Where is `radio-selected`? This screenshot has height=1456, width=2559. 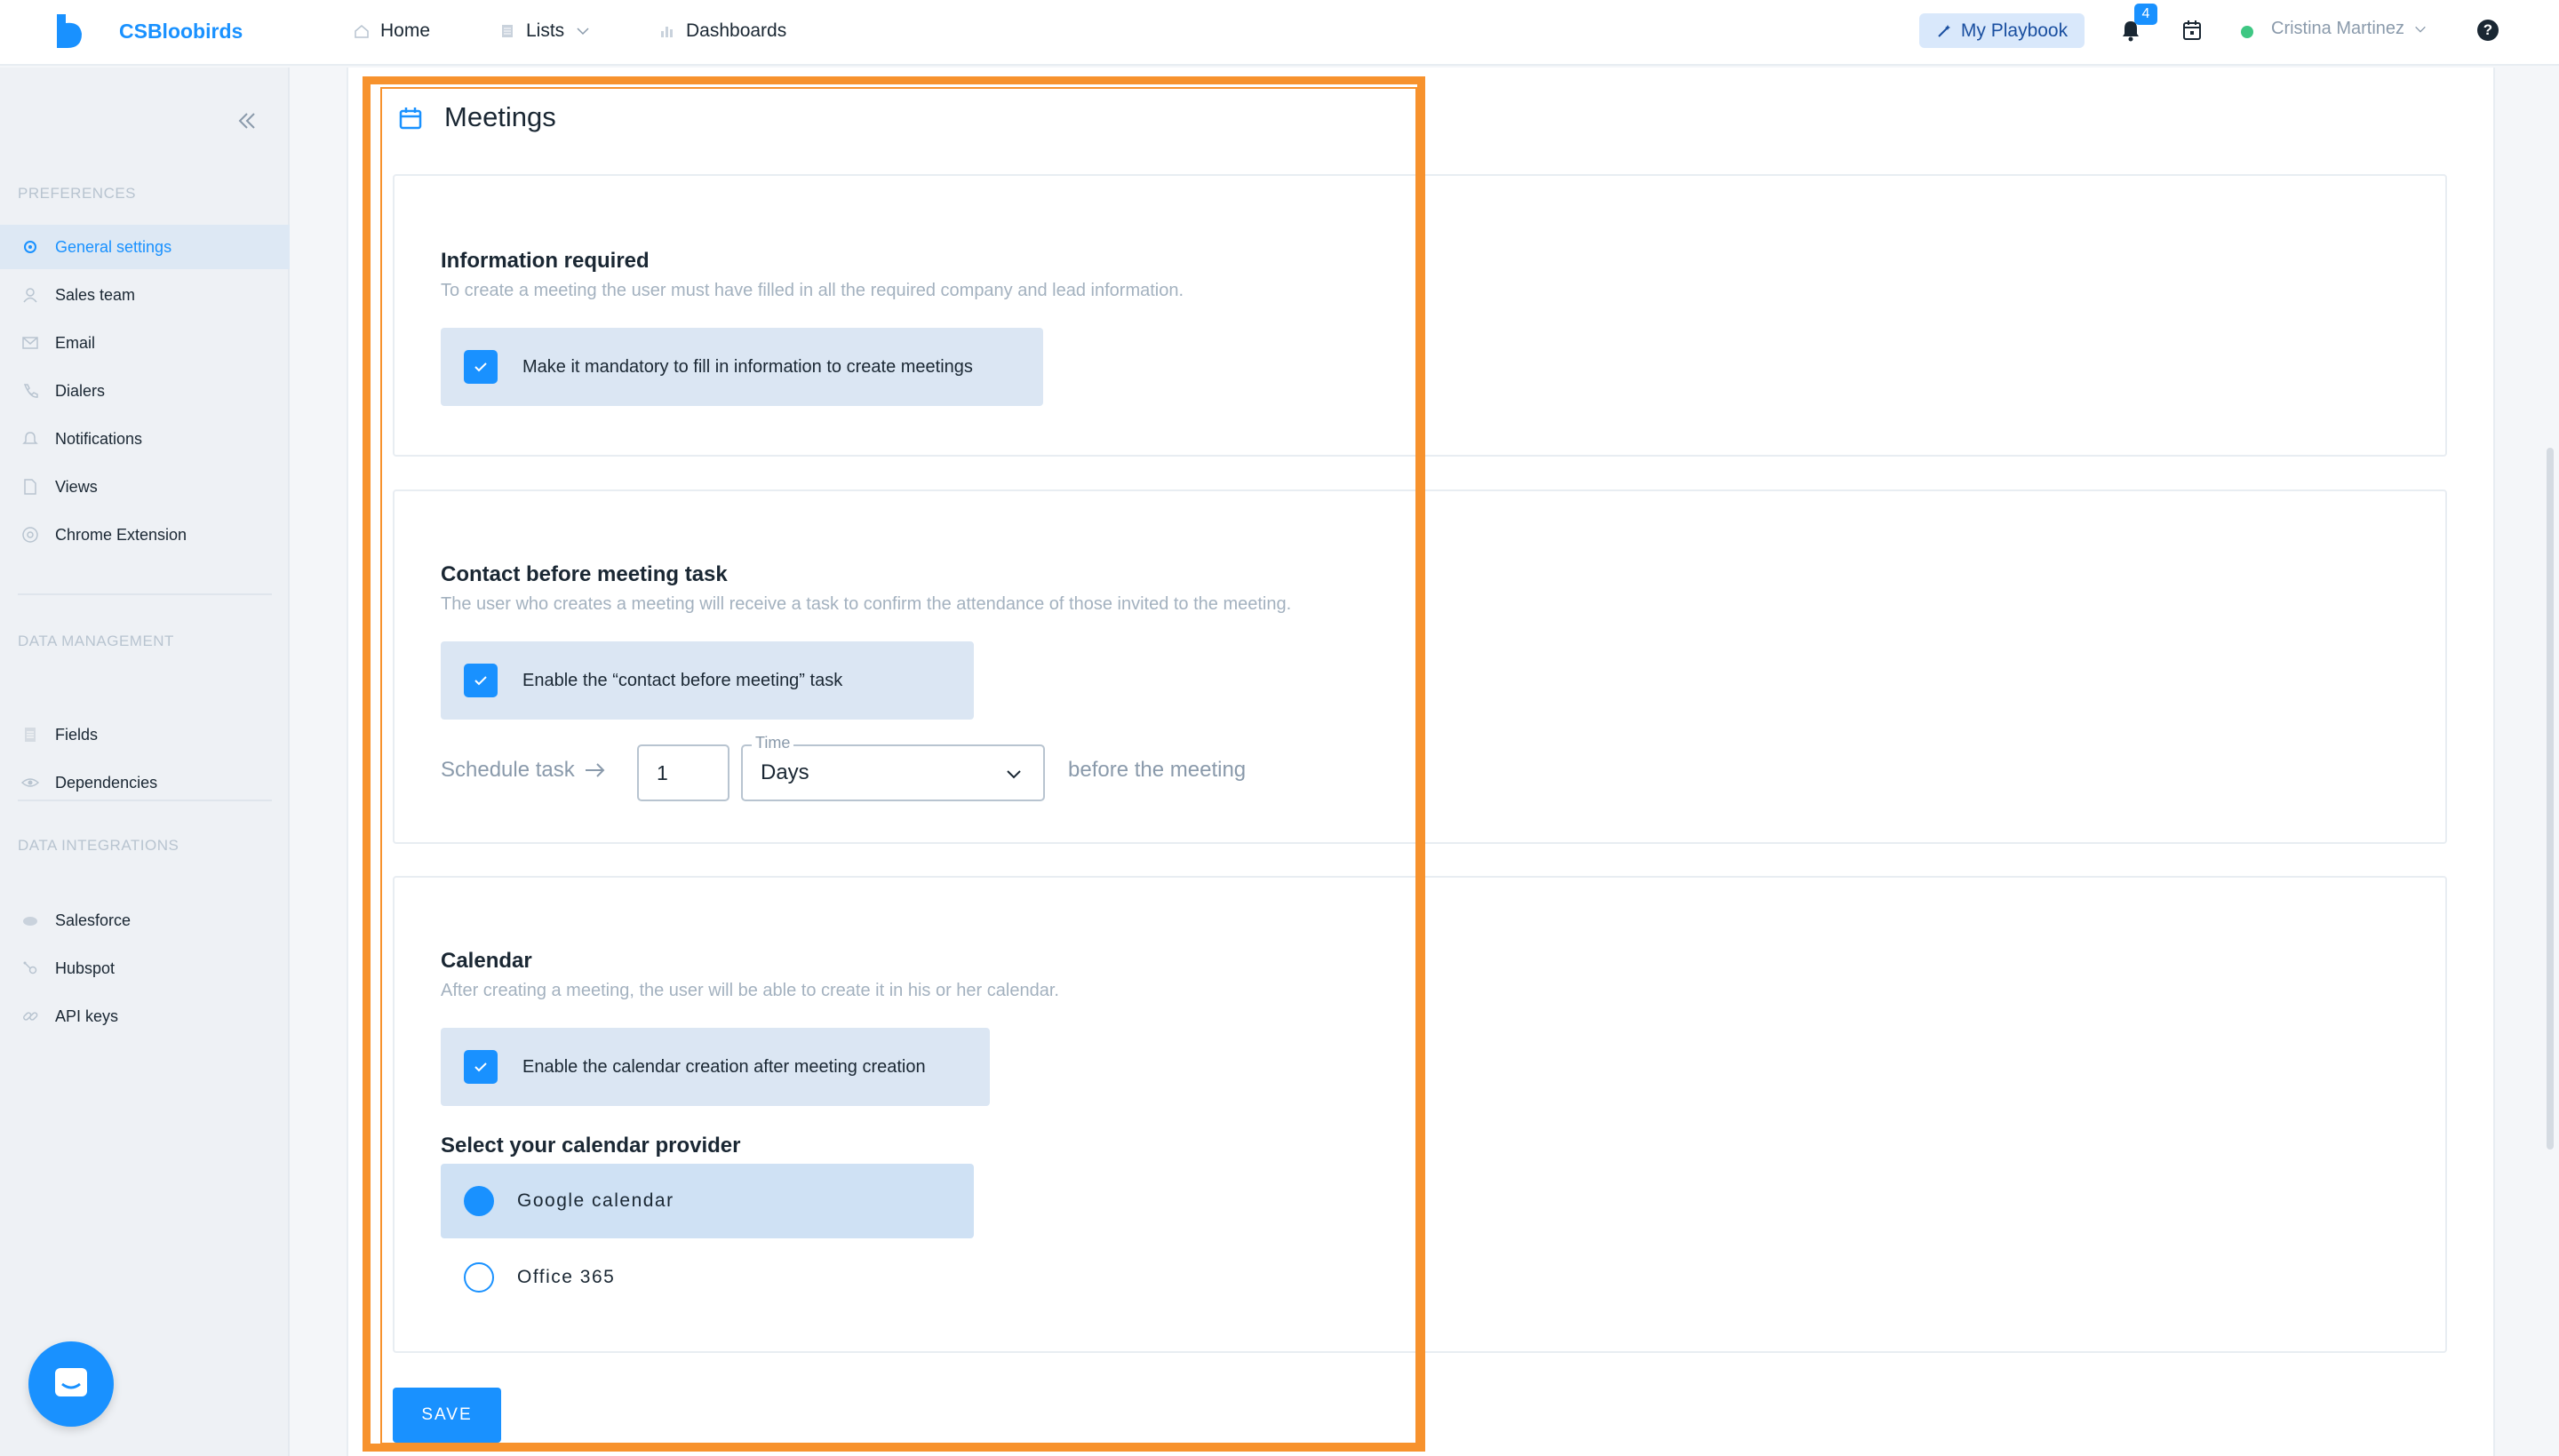
radio-selected is located at coordinates (479, 1201).